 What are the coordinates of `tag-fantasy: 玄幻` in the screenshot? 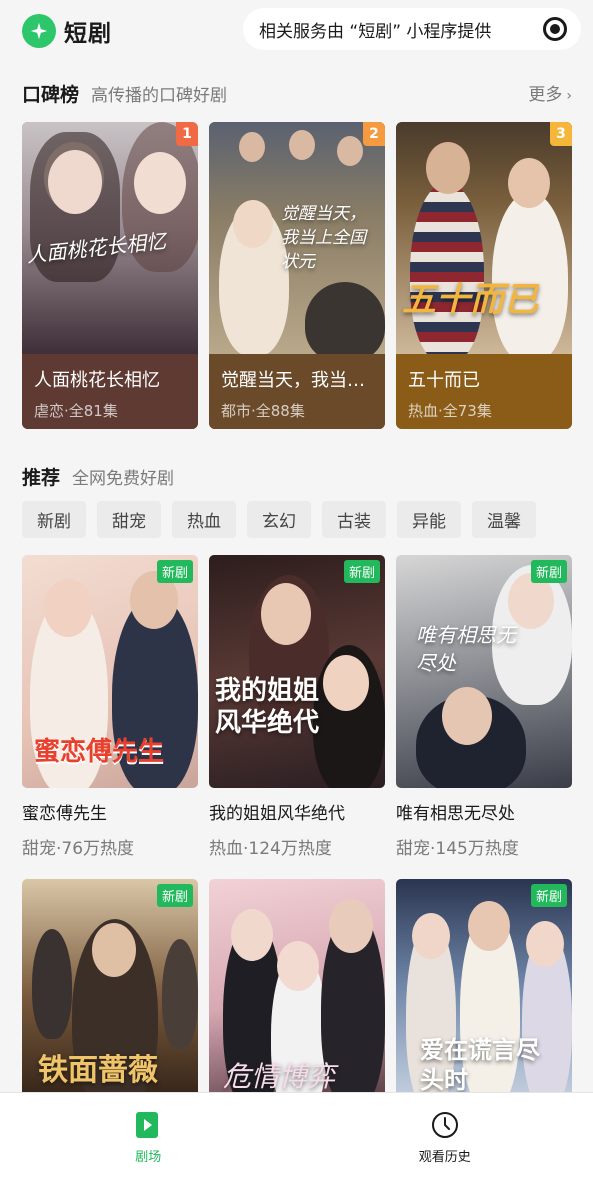 It's located at (279, 519).